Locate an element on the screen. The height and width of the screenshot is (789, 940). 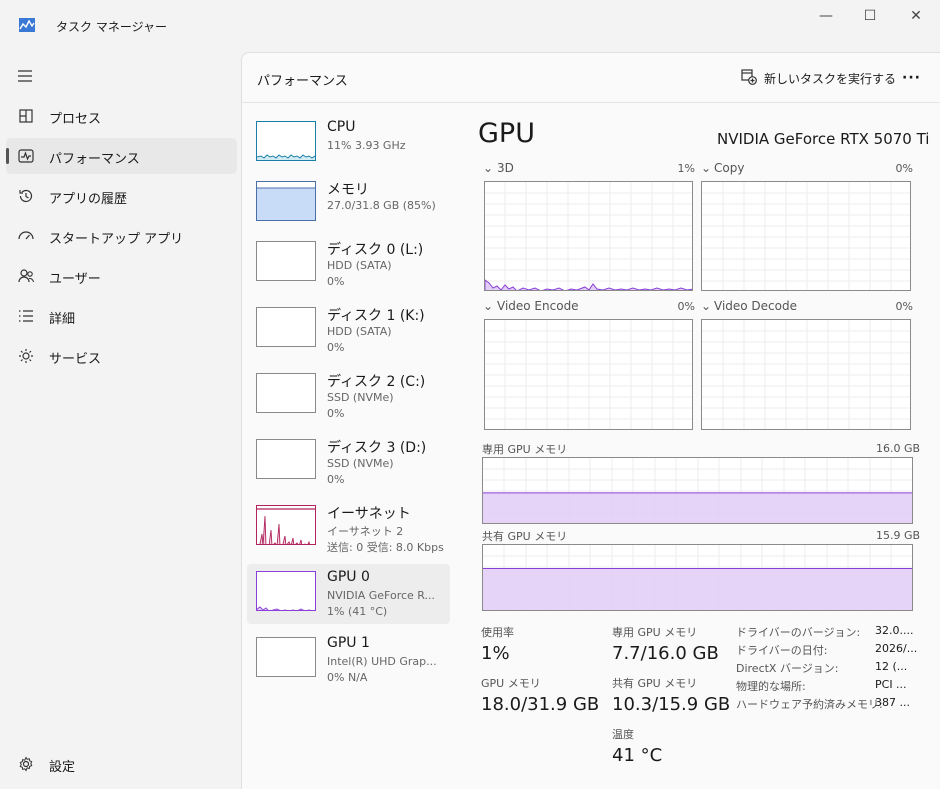
device-item-gpu-0: GPU 0 NVIDIA GeForce R... 1% (41 °C) is located at coordinates (348, 594).